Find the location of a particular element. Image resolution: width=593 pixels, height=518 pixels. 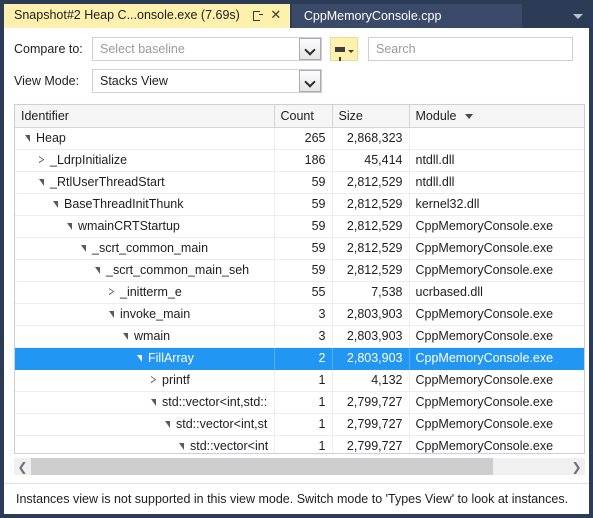

baseline-combo: Select baseline is located at coordinates (207, 49).